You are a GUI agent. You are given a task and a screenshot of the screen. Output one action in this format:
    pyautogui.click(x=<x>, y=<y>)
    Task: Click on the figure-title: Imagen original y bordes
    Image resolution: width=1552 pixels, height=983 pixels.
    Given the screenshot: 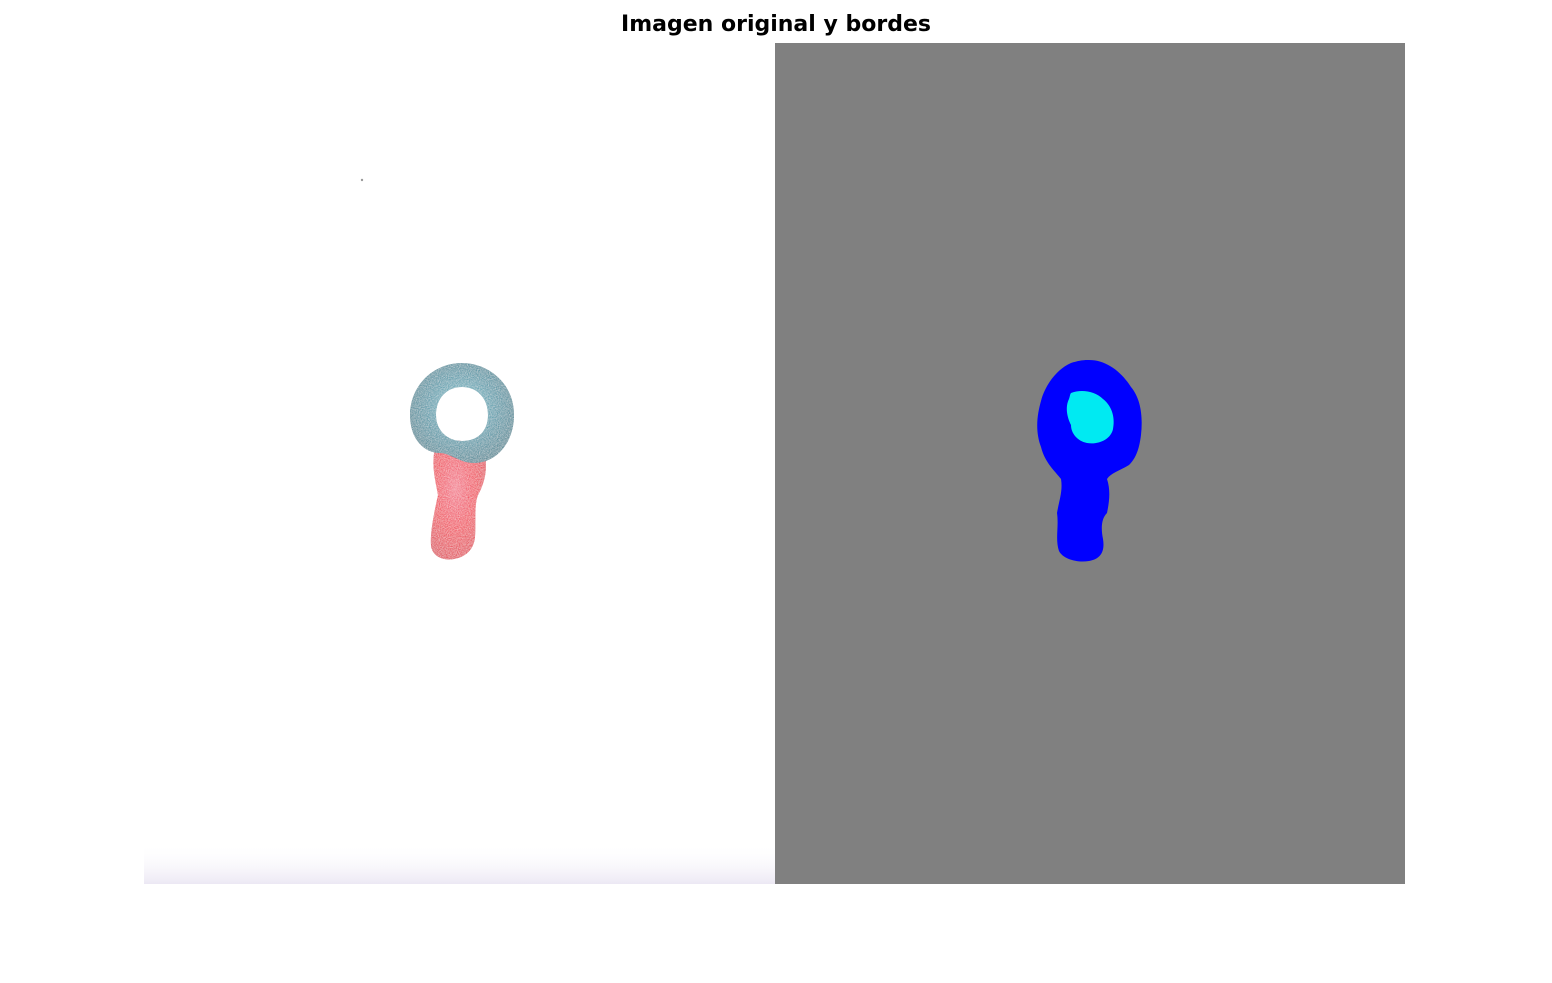 What is the action you would take?
    pyautogui.click(x=776, y=24)
    